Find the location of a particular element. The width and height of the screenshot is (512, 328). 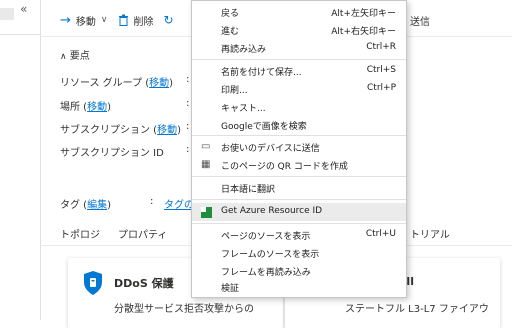

subscription-id-label: サブスクリプション ID is located at coordinates (112, 153).